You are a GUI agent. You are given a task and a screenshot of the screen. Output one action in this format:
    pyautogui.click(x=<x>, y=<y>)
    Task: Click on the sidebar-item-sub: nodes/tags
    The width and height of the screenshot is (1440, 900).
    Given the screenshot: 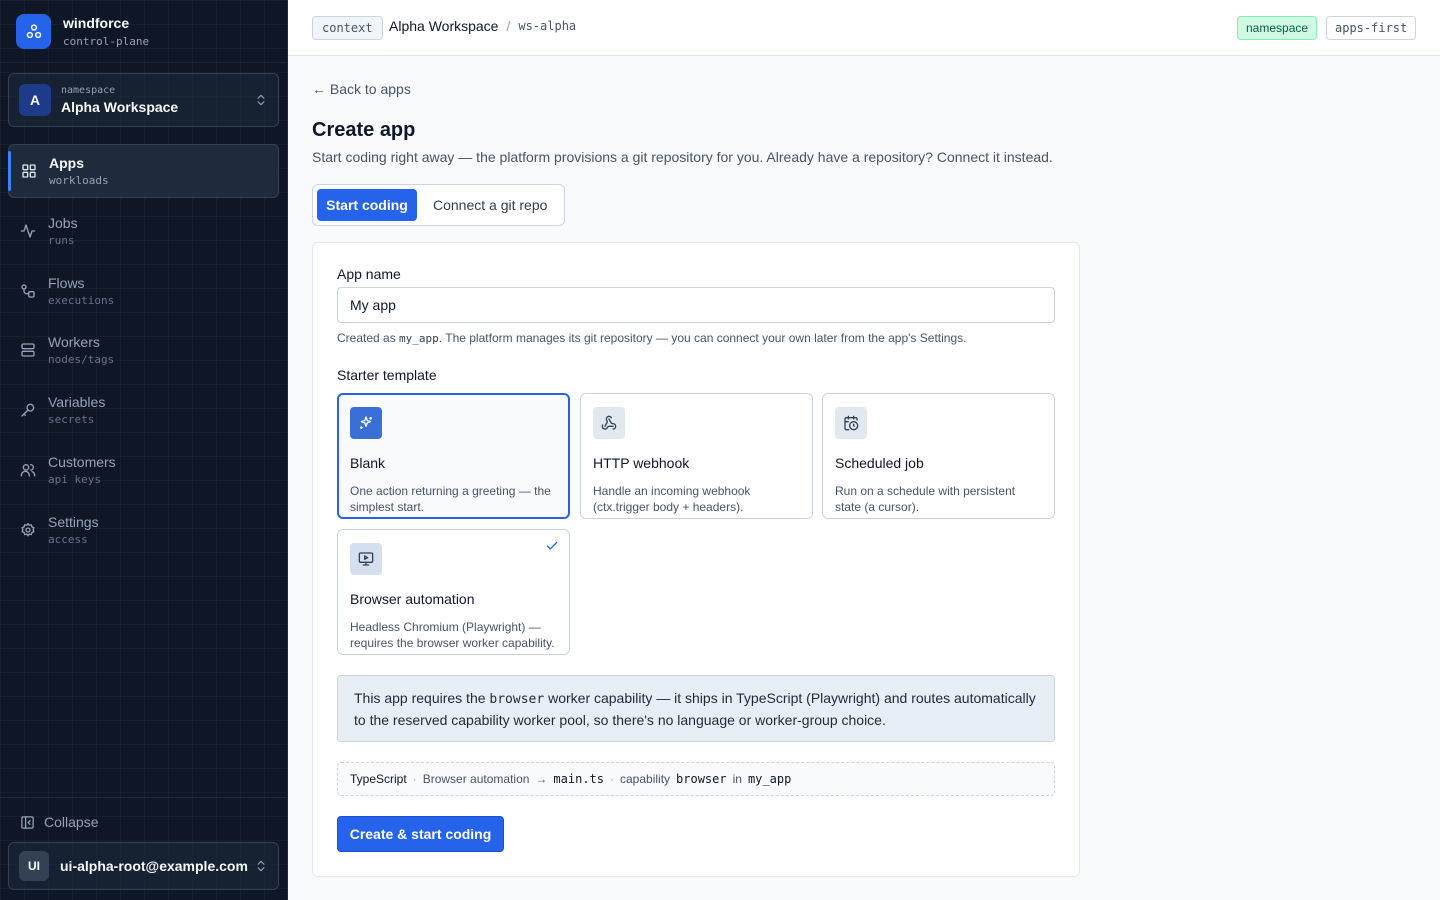 What is the action you would take?
    pyautogui.click(x=81, y=360)
    